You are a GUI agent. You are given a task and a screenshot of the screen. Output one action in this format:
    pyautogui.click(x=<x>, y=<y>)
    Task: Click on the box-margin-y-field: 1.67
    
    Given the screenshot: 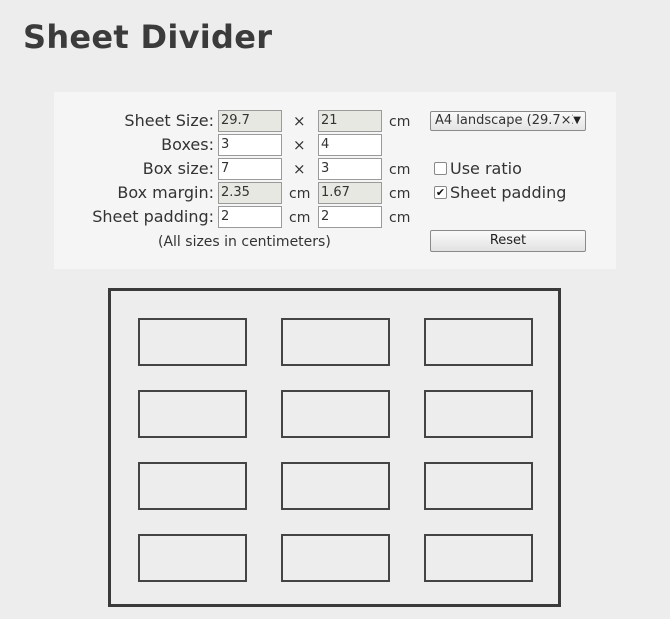 What is the action you would take?
    pyautogui.click(x=350, y=193)
    